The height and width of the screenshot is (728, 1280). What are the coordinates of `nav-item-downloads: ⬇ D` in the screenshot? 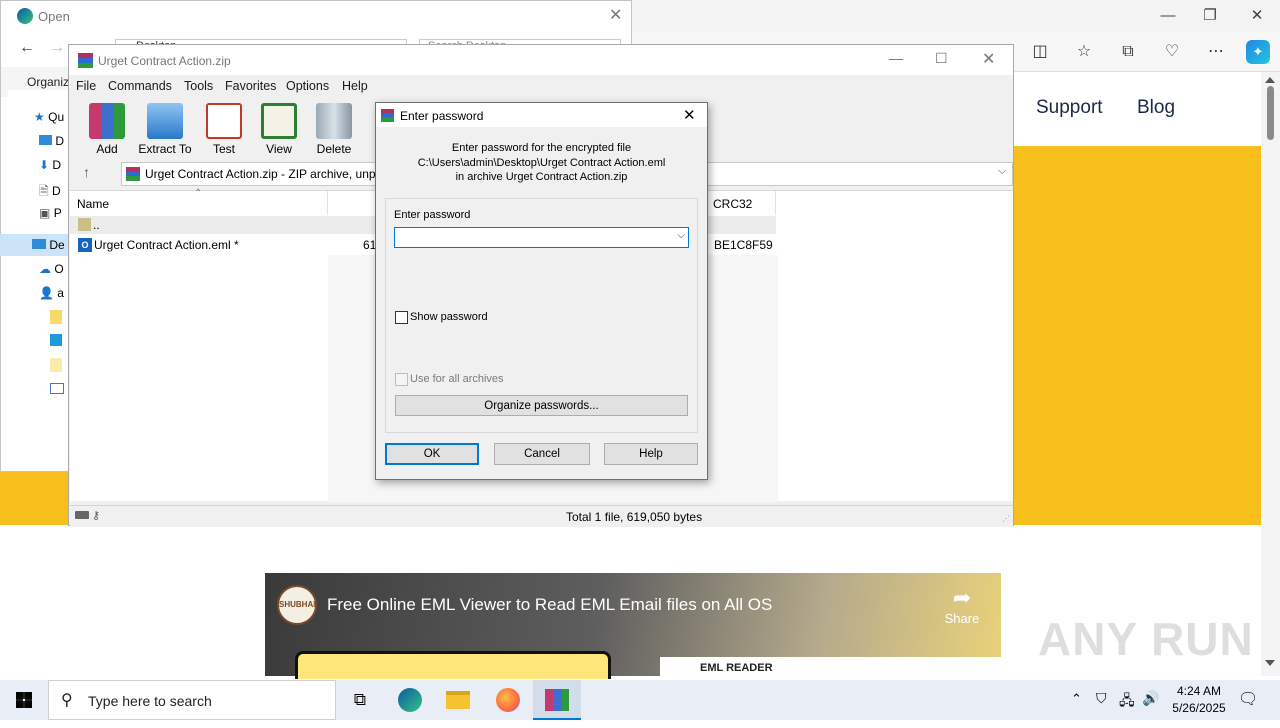 It's located at (50, 165).